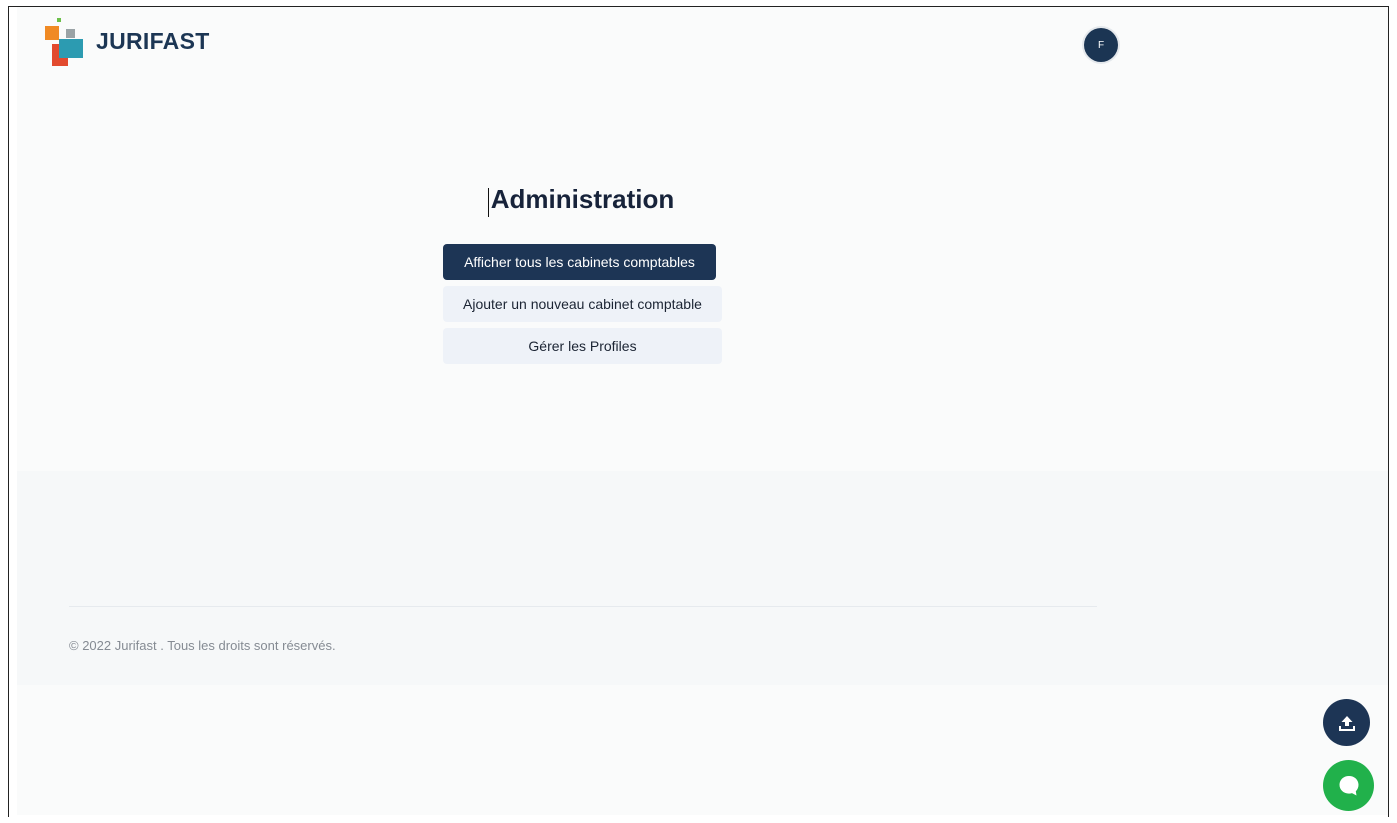 This screenshot has height=823, width=1397. I want to click on chat-button, so click(1348, 785).